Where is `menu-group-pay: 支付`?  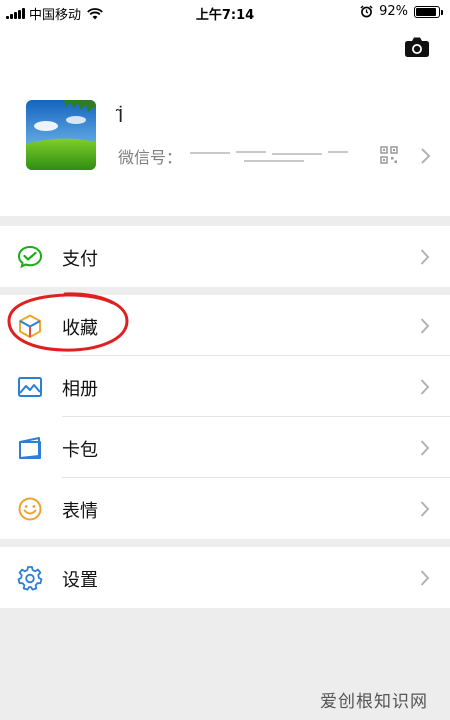 menu-group-pay: 支付 is located at coordinates (225, 256).